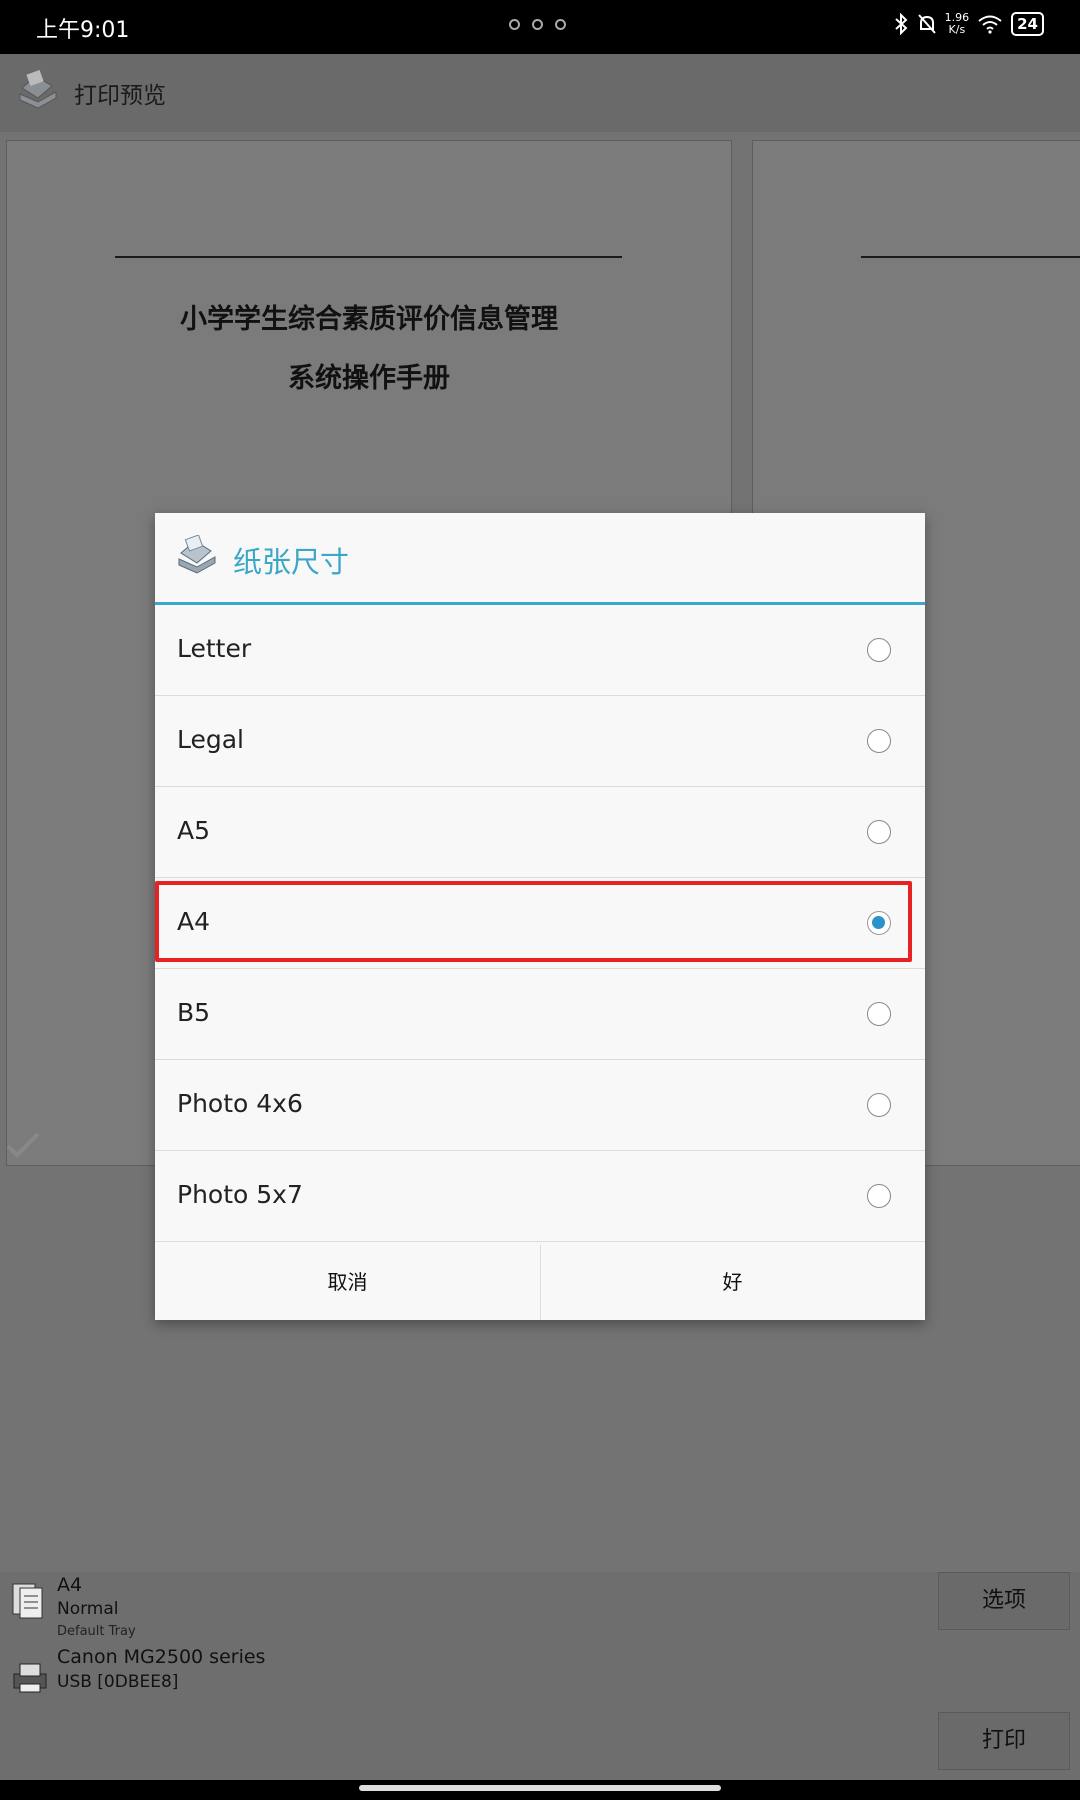 The width and height of the screenshot is (1080, 1800). Describe the element at coordinates (540, 832) in the screenshot. I see `option-a5: A5` at that location.